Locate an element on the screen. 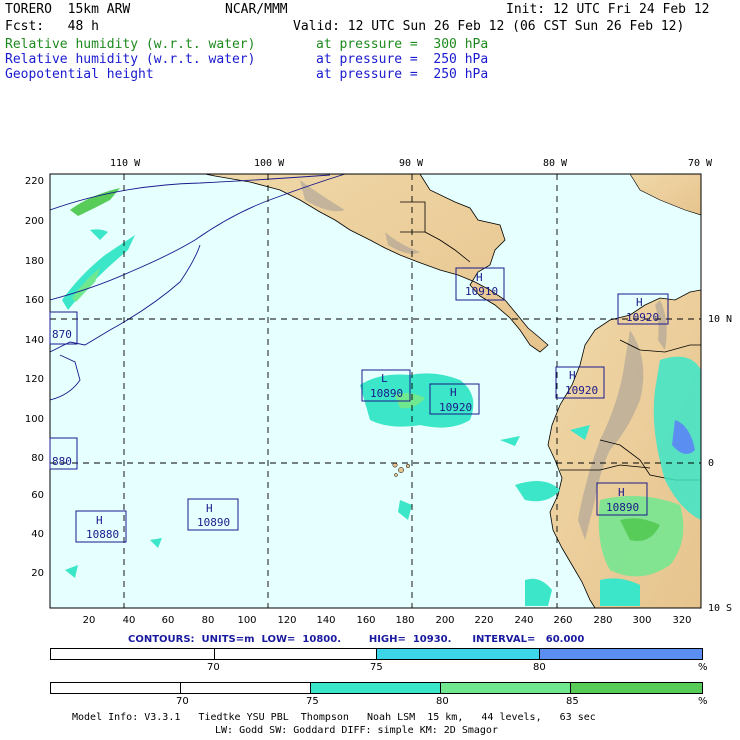  x-tick-label: 120 is located at coordinates (286, 620).